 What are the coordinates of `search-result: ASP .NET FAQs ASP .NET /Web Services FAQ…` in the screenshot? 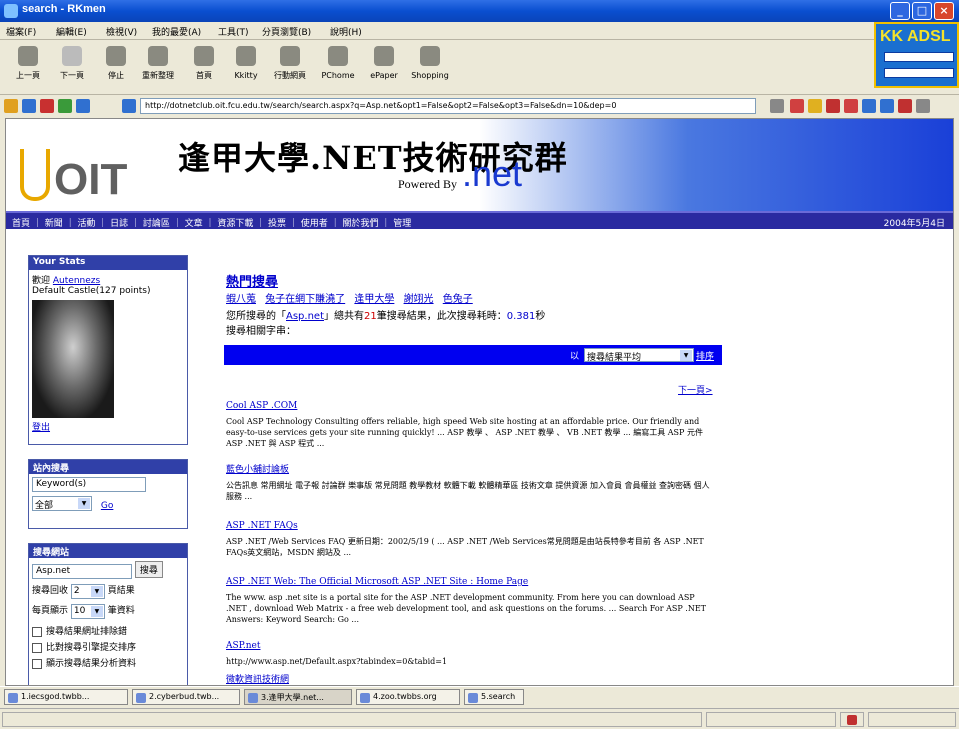 It's located at (471, 539).